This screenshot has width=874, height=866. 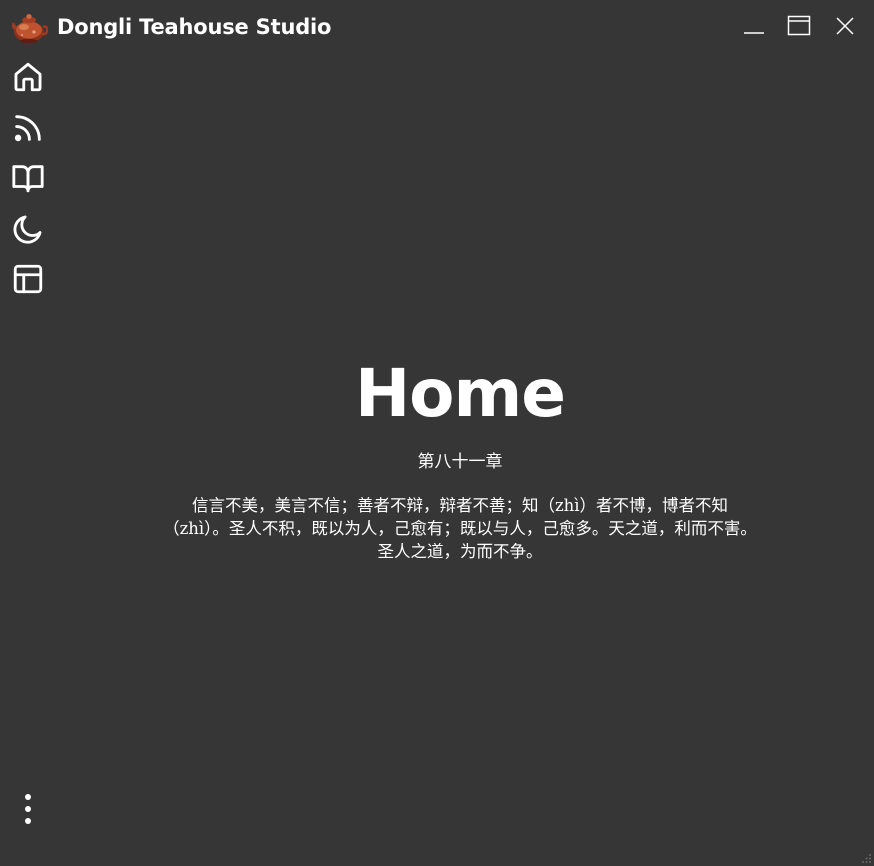 What do you see at coordinates (460, 462) in the screenshot?
I see `chapter-title: 第八十一章` at bounding box center [460, 462].